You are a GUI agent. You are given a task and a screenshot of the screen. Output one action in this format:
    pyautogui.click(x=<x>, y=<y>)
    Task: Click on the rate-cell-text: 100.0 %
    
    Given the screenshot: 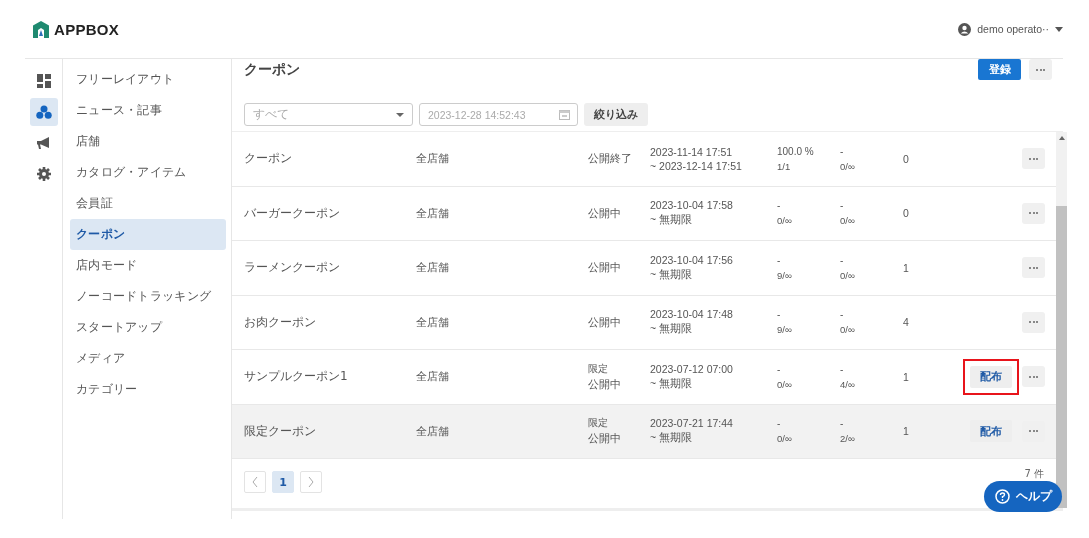 What is the action you would take?
    pyautogui.click(x=796, y=151)
    